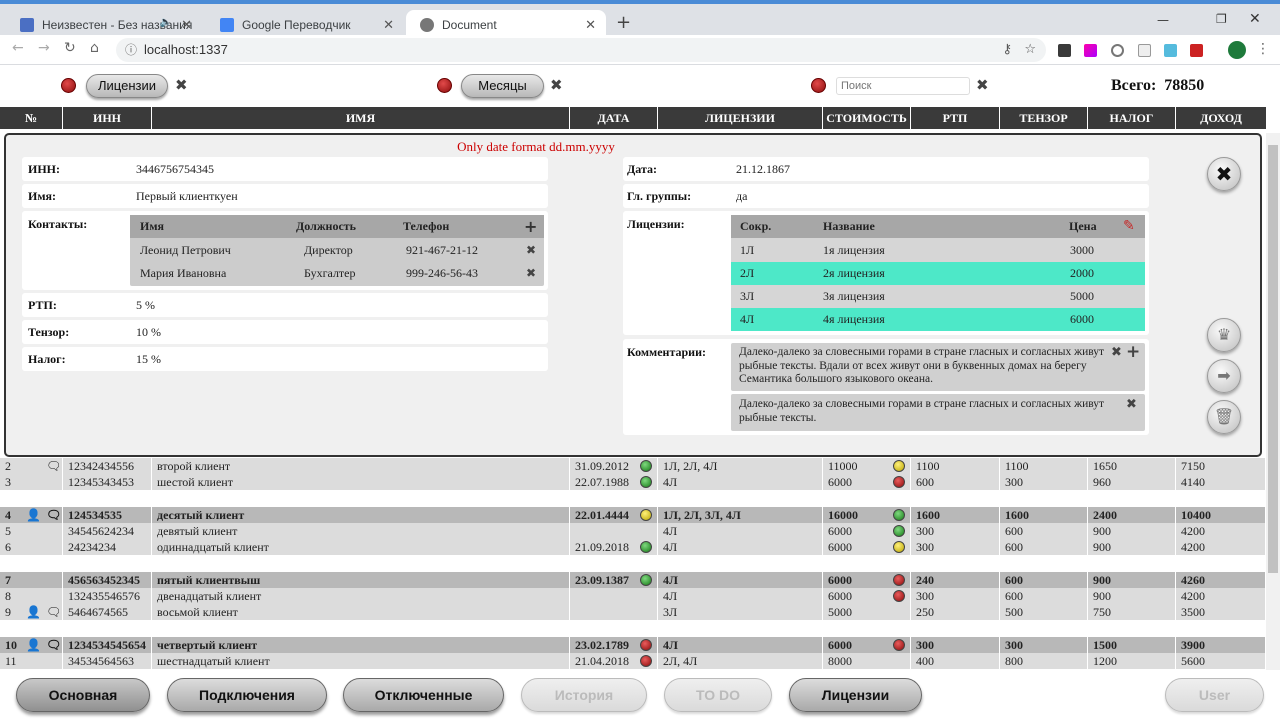  Describe the element at coordinates (18, 48) in the screenshot. I see `back-icon: ←` at that location.